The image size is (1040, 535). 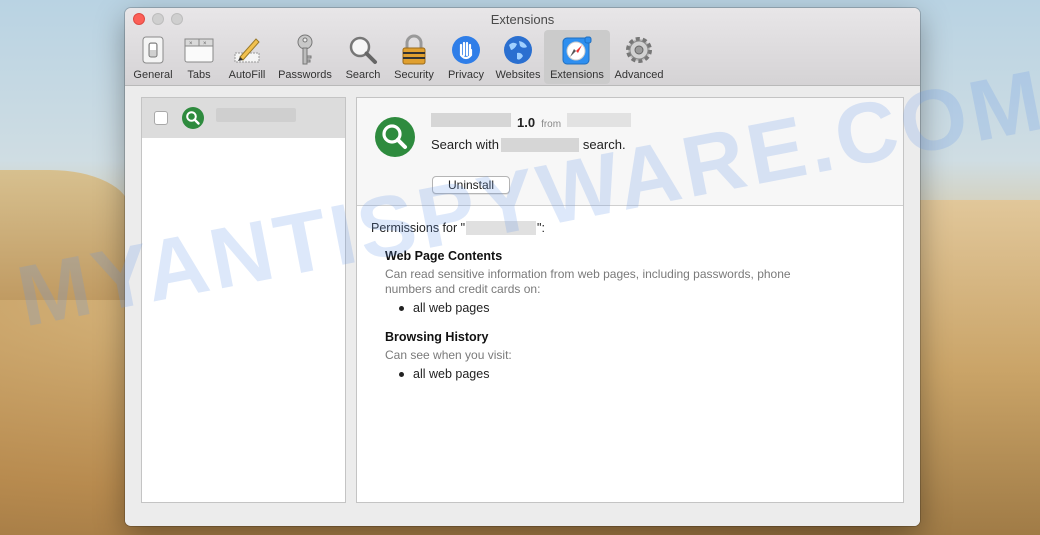 What do you see at coordinates (639, 50) in the screenshot?
I see `gear-icon` at bounding box center [639, 50].